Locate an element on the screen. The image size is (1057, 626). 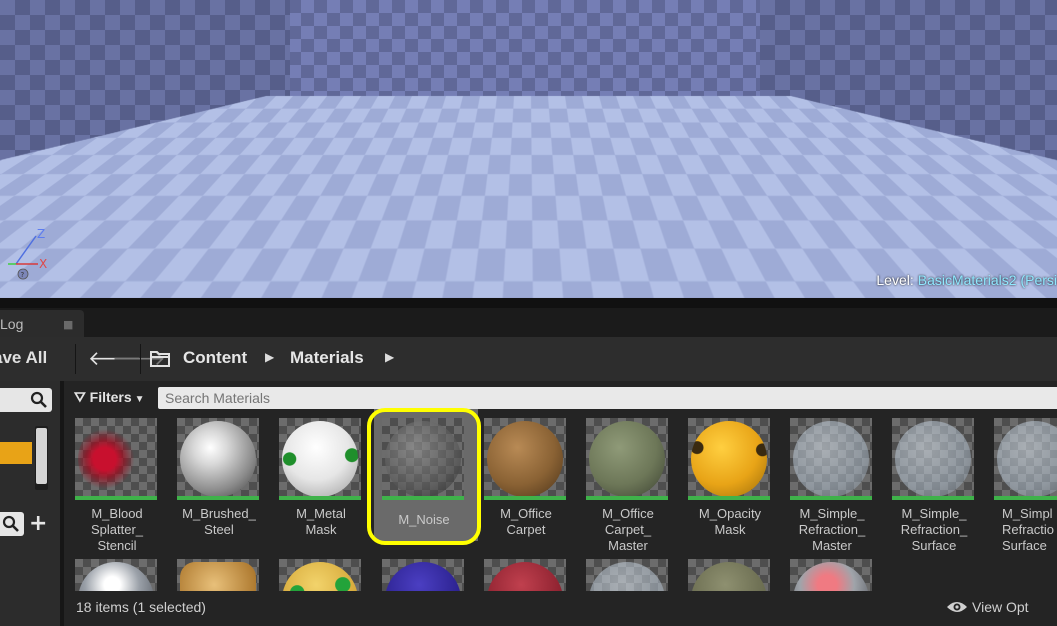
filters-label: Filters is located at coordinates (110, 397).